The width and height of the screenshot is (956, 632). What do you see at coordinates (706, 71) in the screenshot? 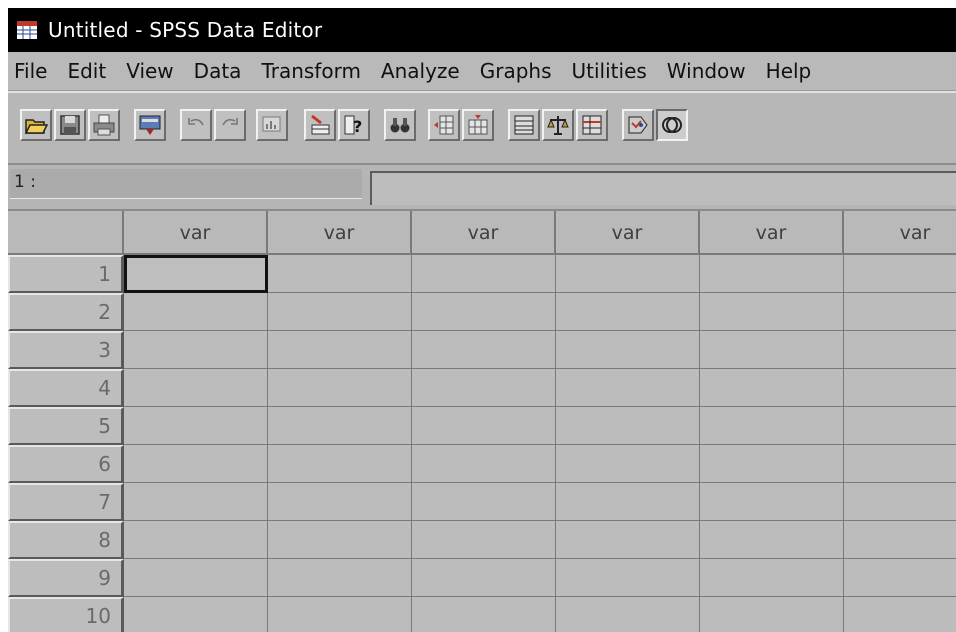
I see `menu-window: Window` at bounding box center [706, 71].